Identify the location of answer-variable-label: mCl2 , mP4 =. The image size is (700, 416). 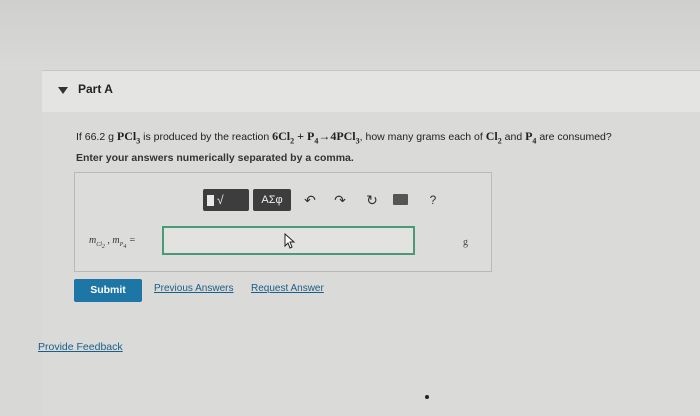
(112, 242).